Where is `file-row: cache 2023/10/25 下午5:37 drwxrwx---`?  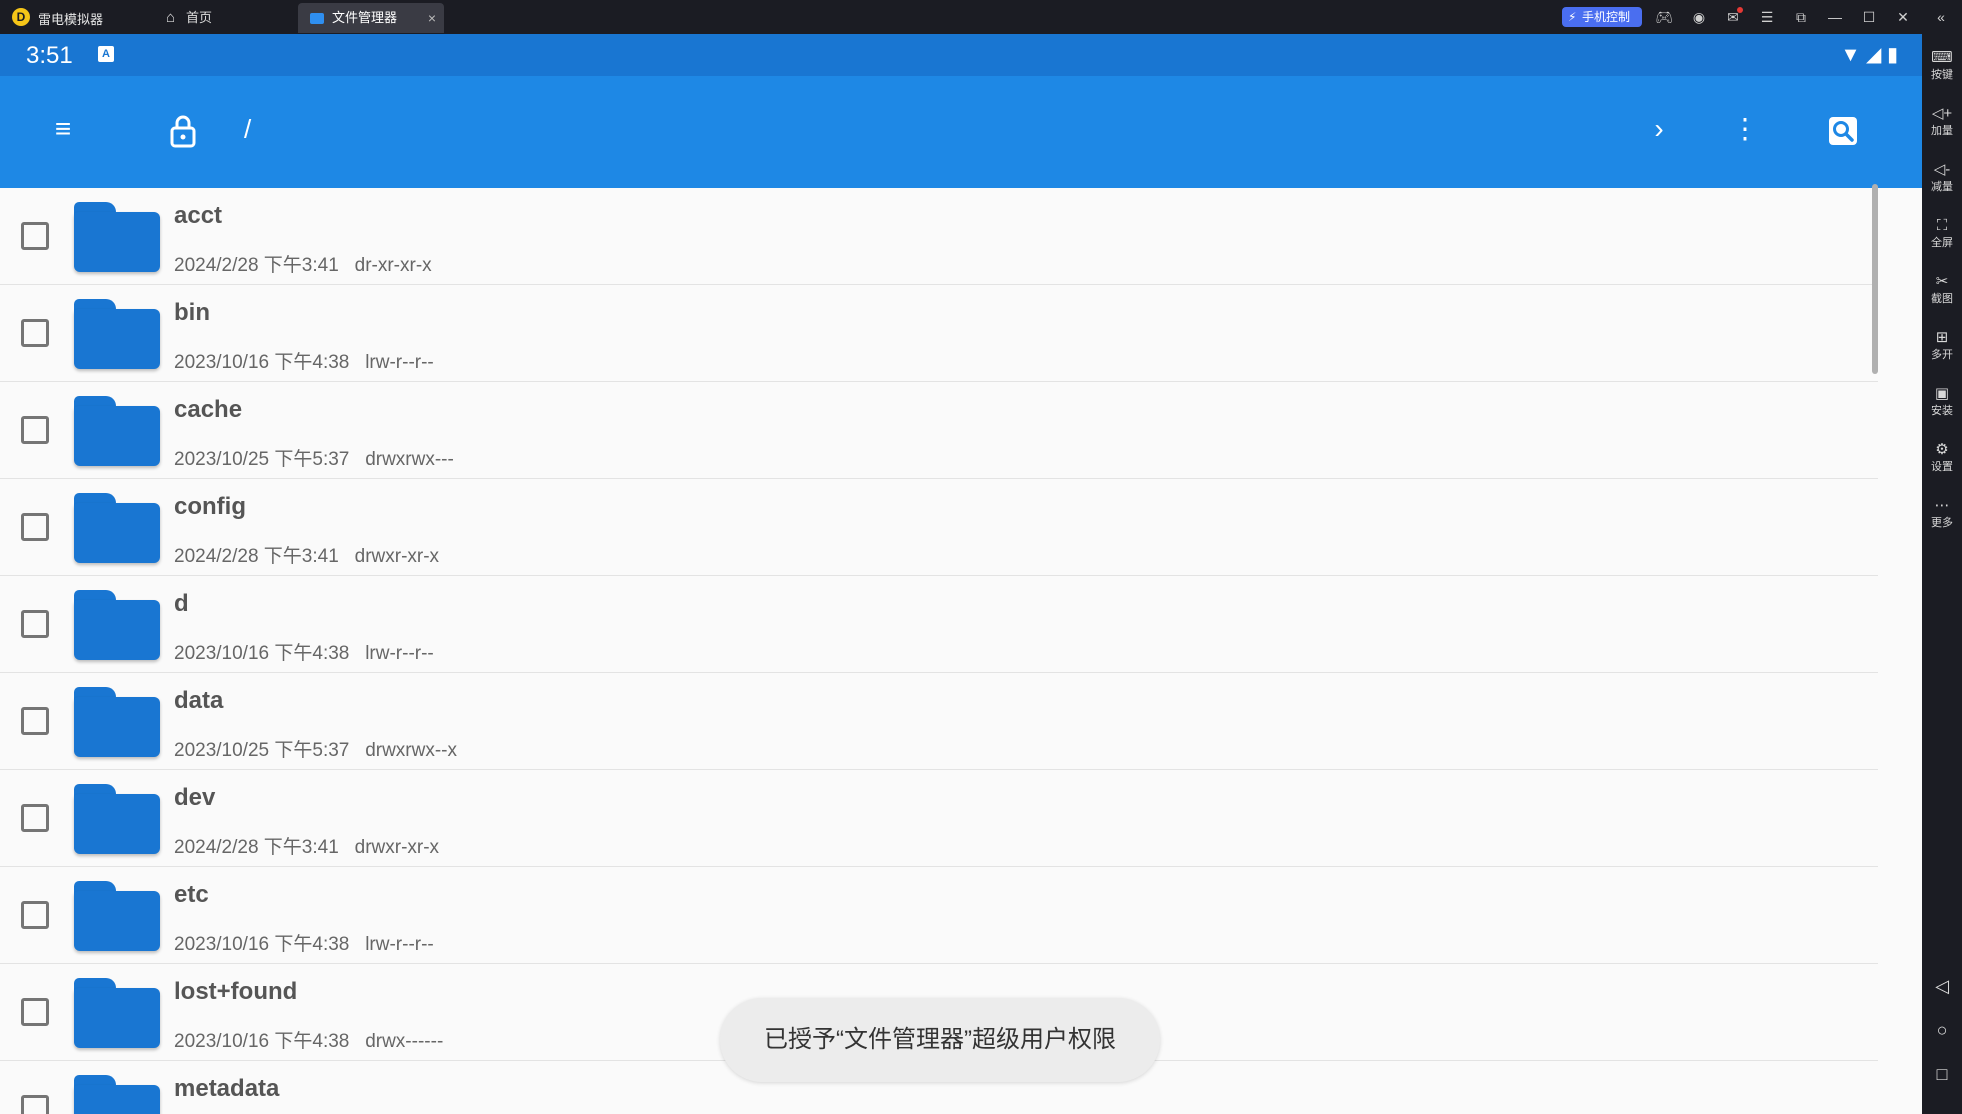 file-row: cache 2023/10/25 下午5:37 drwxrwx--- is located at coordinates (939, 430).